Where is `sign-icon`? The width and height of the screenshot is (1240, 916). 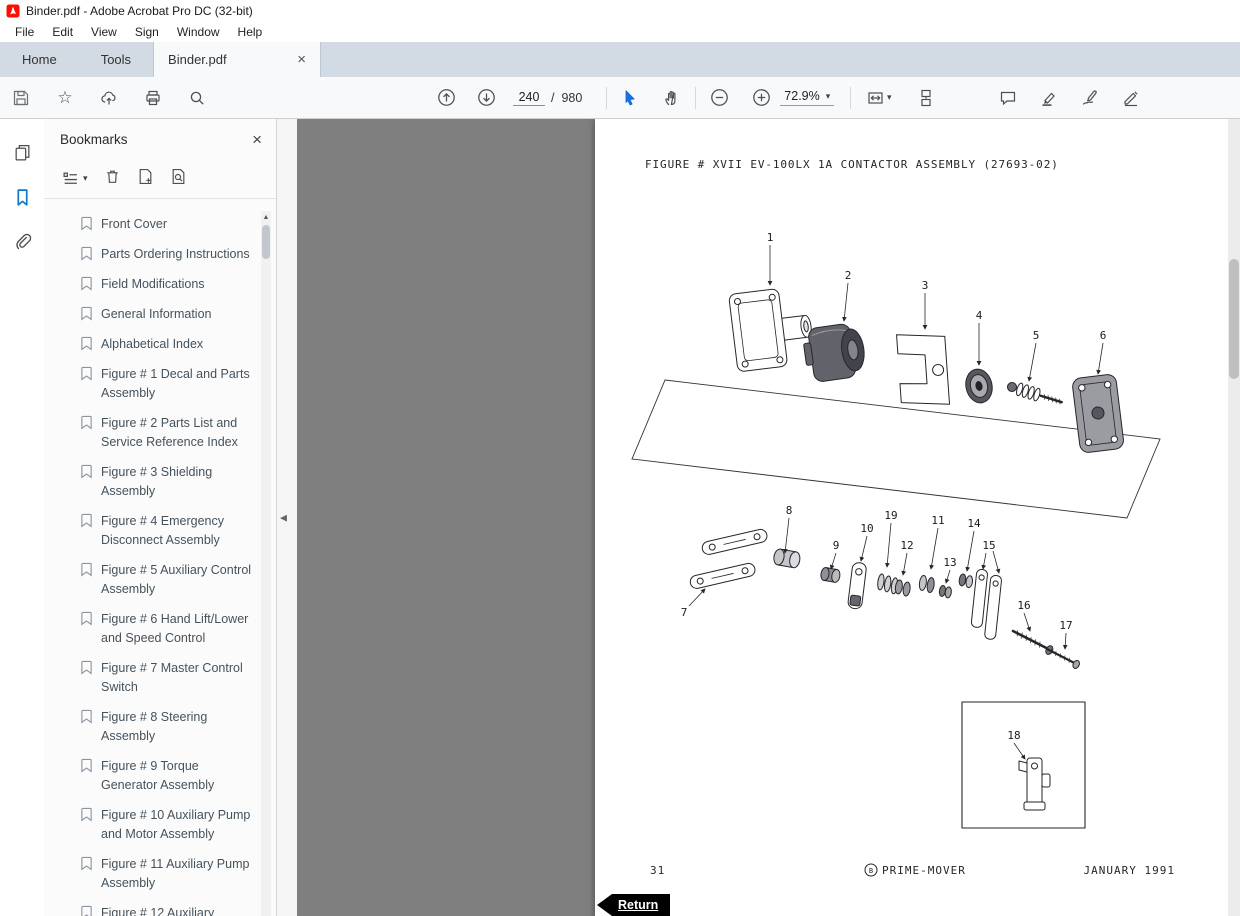
sign-icon is located at coordinates (1089, 97).